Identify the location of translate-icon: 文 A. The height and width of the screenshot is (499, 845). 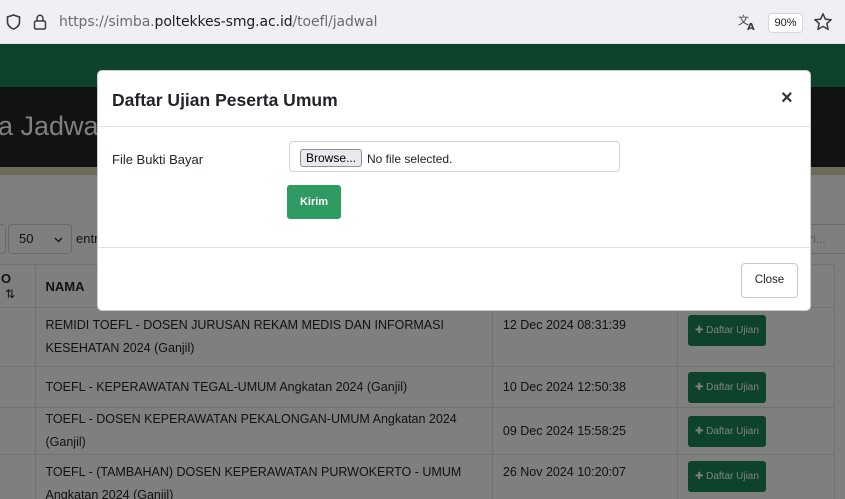
(748, 22).